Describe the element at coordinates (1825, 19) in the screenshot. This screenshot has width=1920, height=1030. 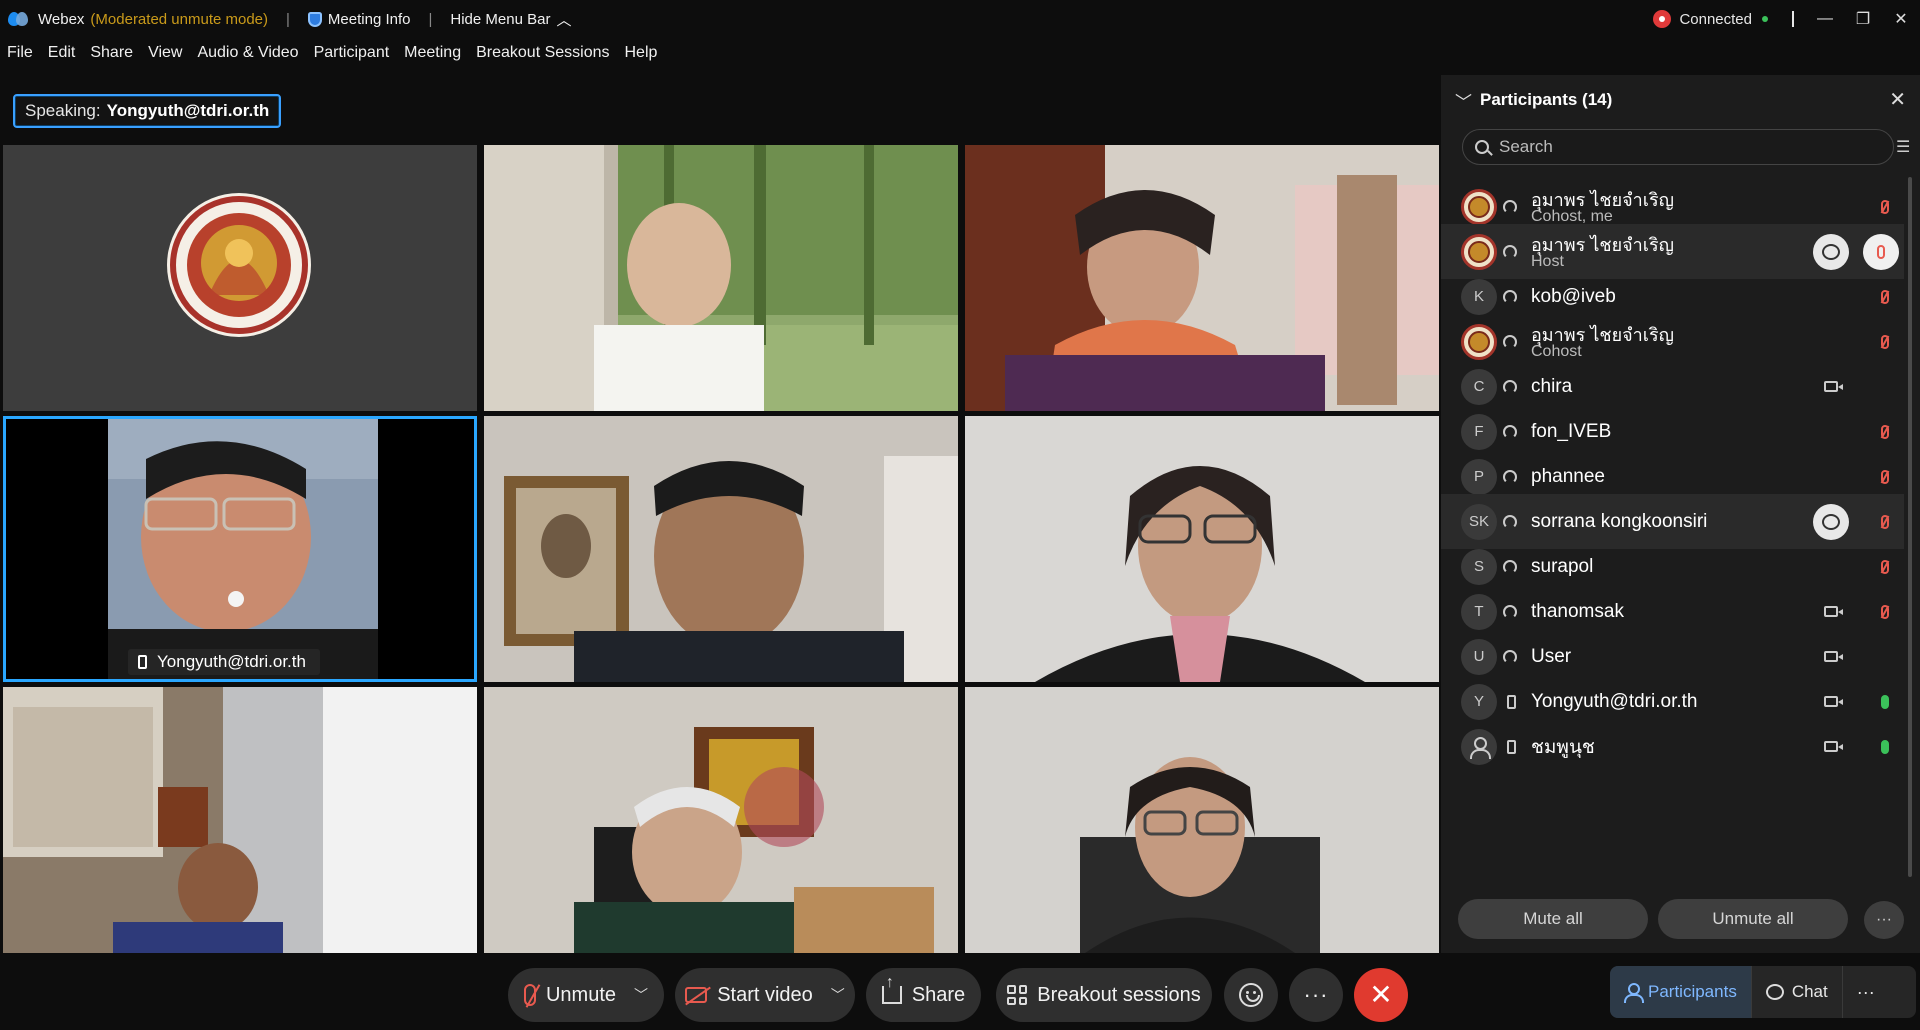
I see `minimize-button: —` at that location.